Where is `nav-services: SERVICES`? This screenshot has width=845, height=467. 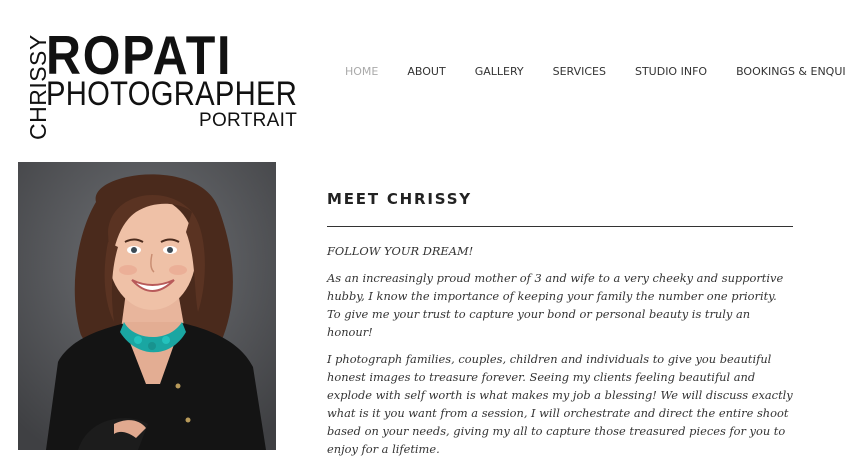 nav-services: SERVICES is located at coordinates (579, 71).